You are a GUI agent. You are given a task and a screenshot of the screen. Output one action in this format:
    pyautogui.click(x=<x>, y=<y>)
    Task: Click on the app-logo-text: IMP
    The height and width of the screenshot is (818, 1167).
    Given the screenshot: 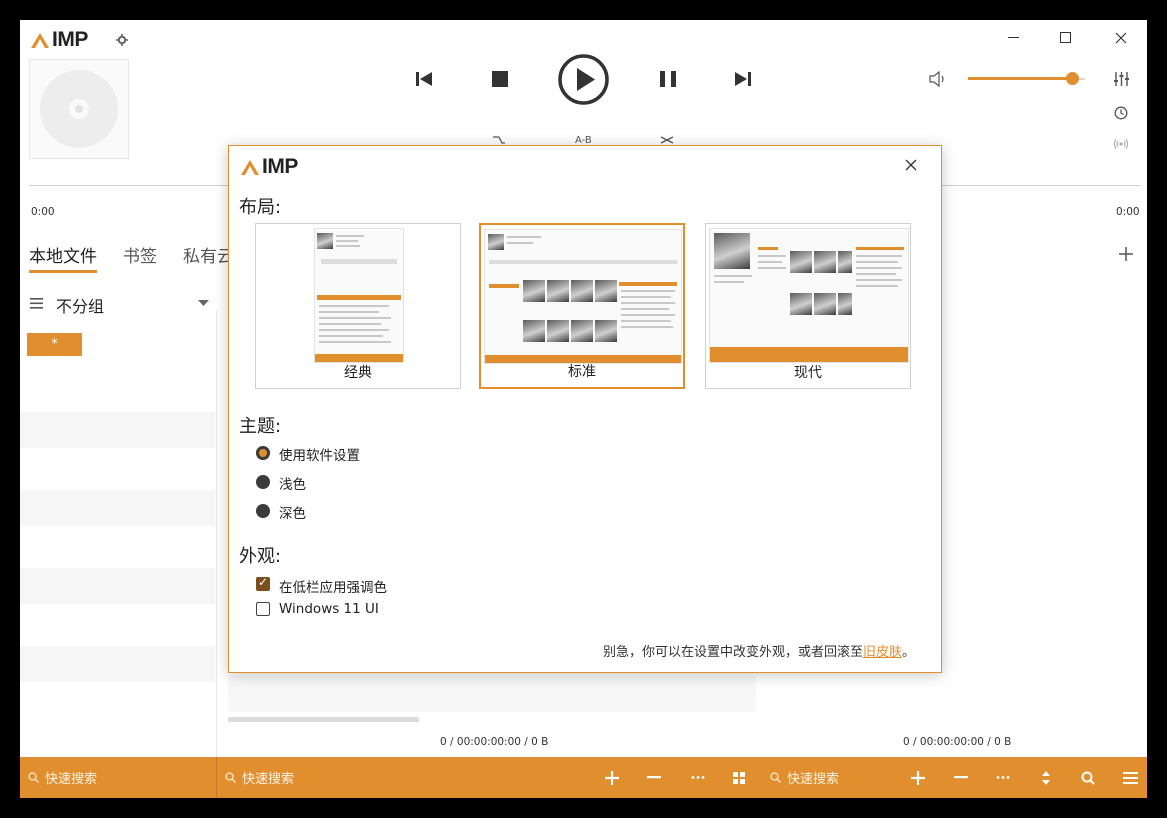 What is the action you would take?
    pyautogui.click(x=70, y=39)
    